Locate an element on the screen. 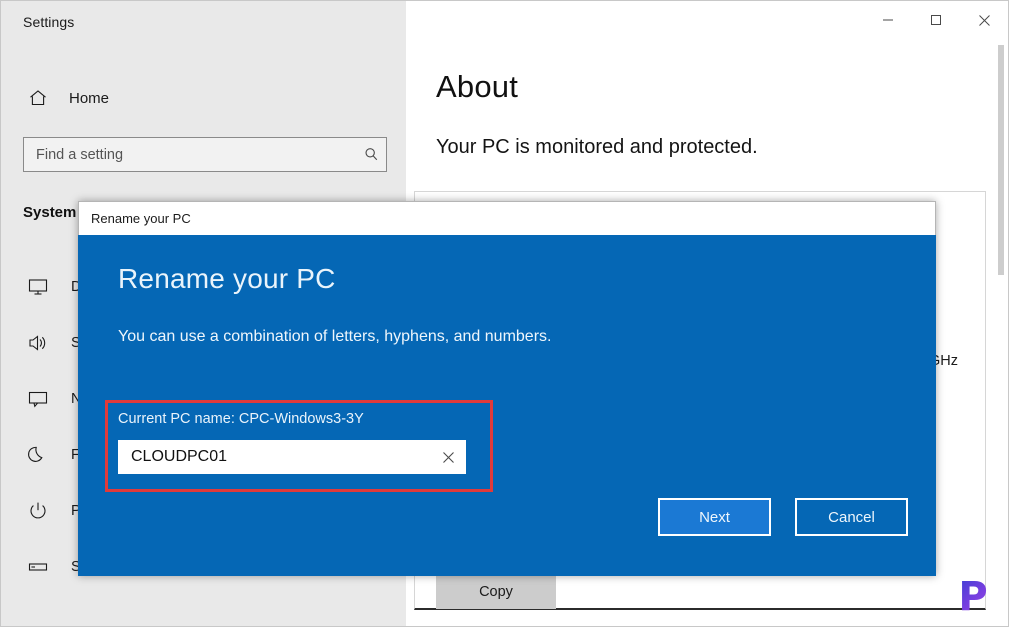 Image resolution: width=1009 pixels, height=627 pixels. chat-bubble-icon is located at coordinates (38, 399).